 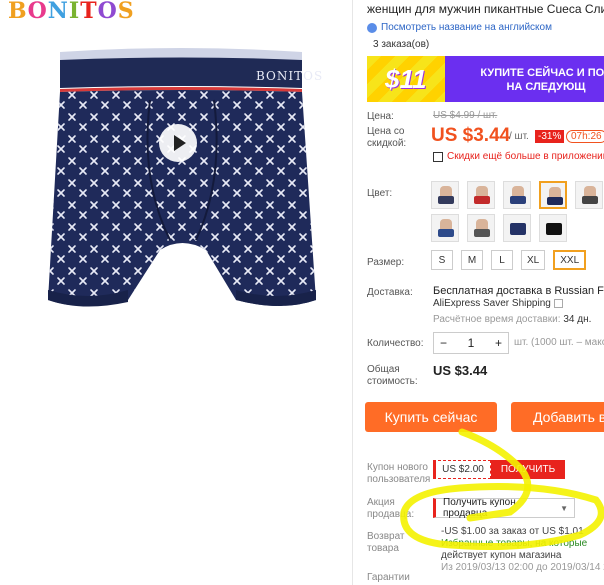 I want to click on seller-coupon-select: Получить купон продавца ▼, so click(x=504, y=508).